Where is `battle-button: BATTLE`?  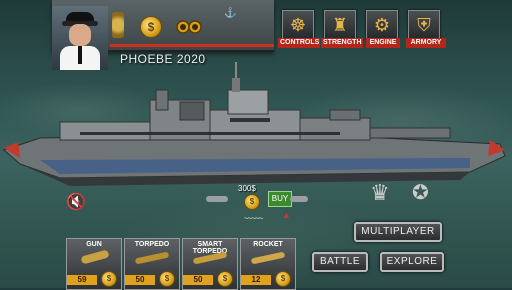
battle-button: BATTLE is located at coordinates (340, 262).